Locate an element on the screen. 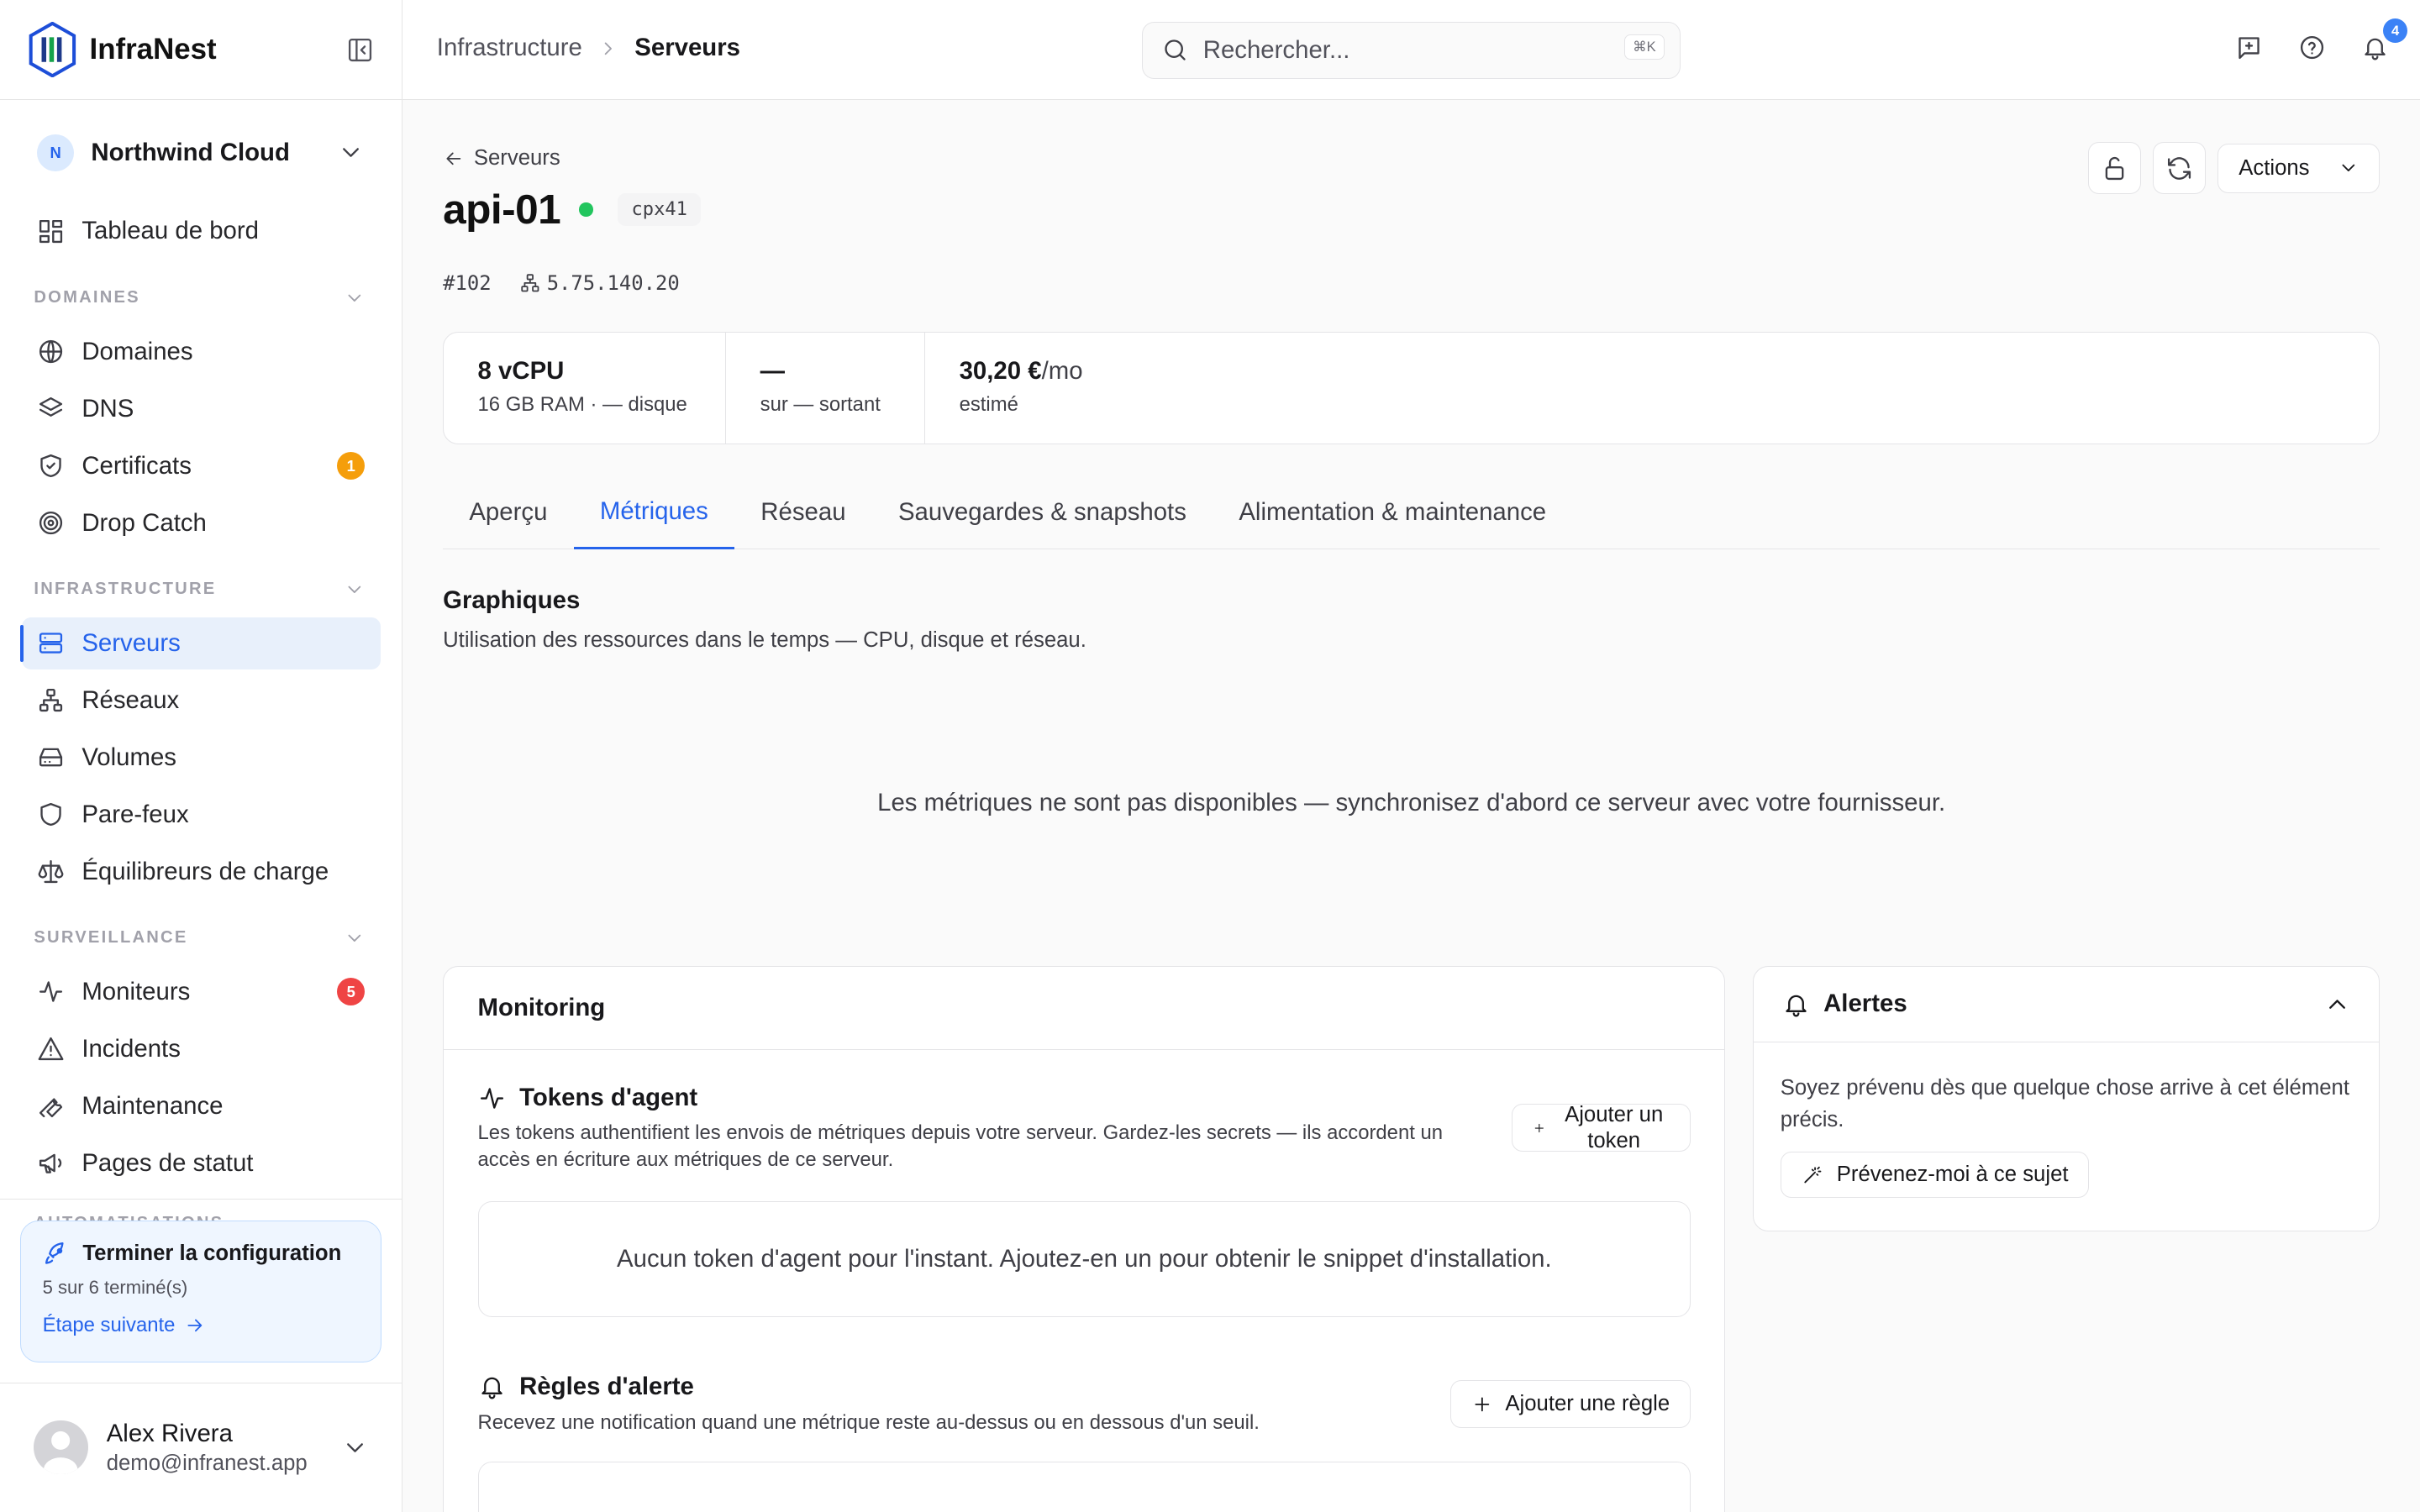 The image size is (2420, 1512). rules-list is located at coordinates (1084, 1487).